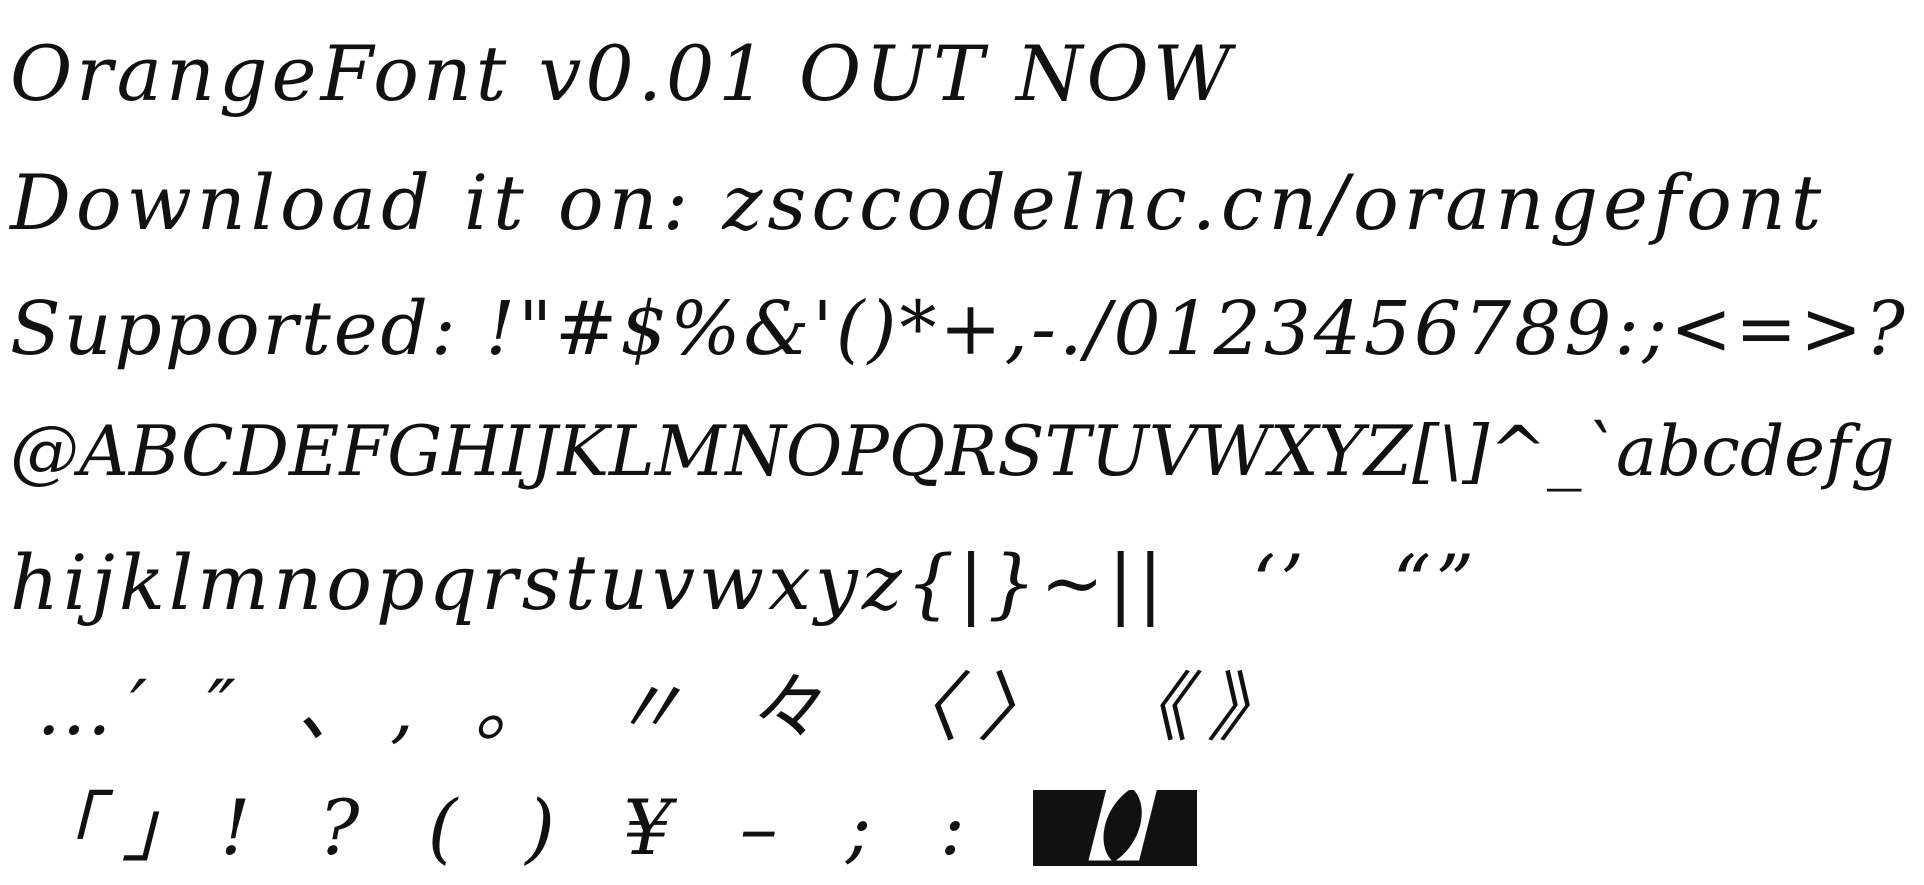 Image resolution: width=1924 pixels, height=885 pixels. What do you see at coordinates (668, 707) in the screenshot?
I see `specimen-line-cjk-punctuation: …′ ″ 、, 。 〃 々 〈〉 《》` at bounding box center [668, 707].